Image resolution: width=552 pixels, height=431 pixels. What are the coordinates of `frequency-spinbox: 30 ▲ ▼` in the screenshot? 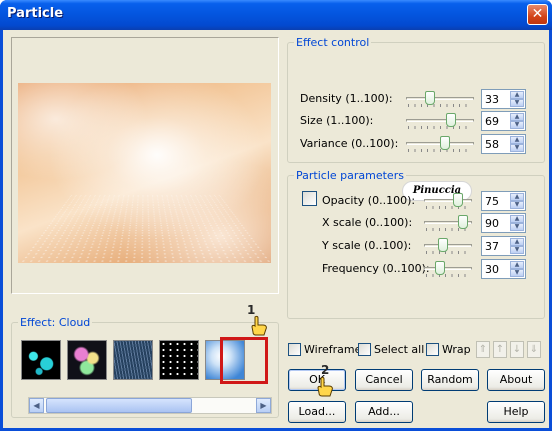 It's located at (503, 269).